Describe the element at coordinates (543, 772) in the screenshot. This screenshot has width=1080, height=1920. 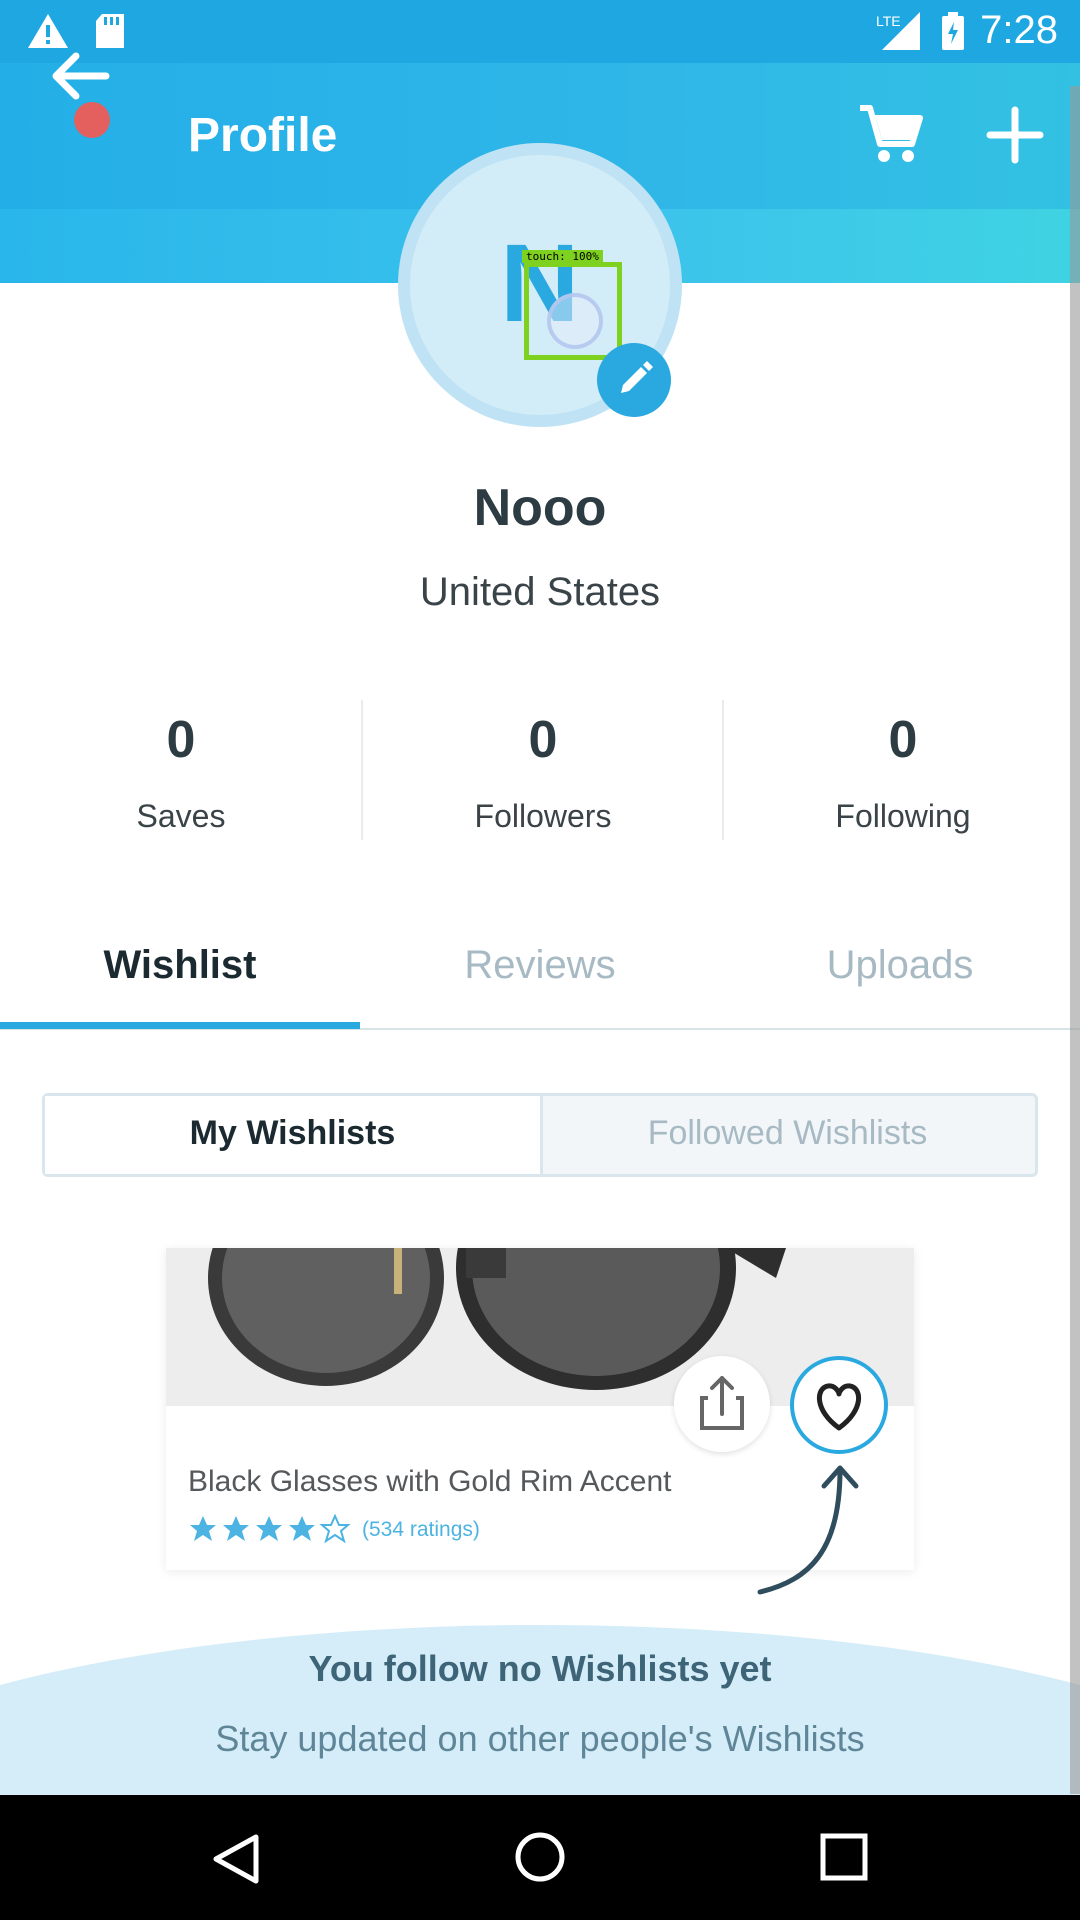
I see `stat-followers: 0 Followers` at that location.